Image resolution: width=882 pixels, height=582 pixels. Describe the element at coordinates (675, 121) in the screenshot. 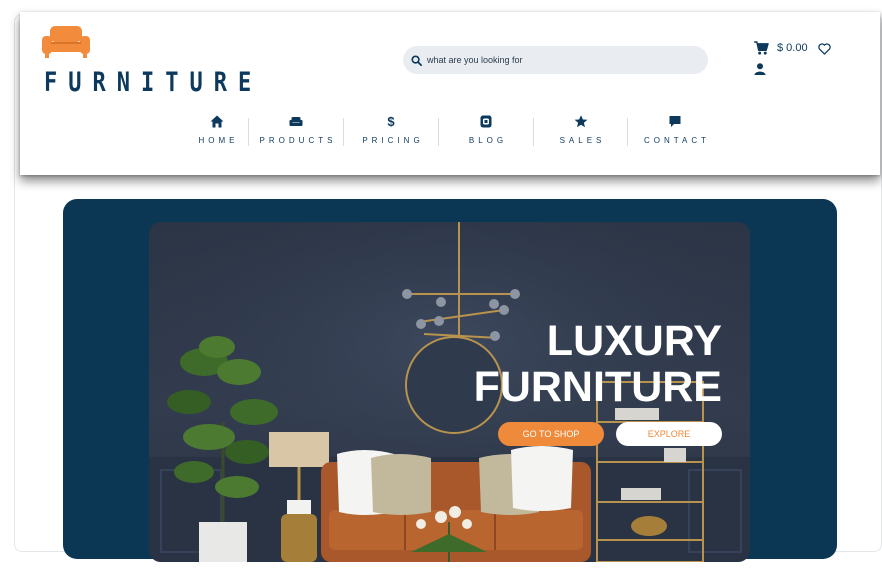

I see `chat-icon` at that location.